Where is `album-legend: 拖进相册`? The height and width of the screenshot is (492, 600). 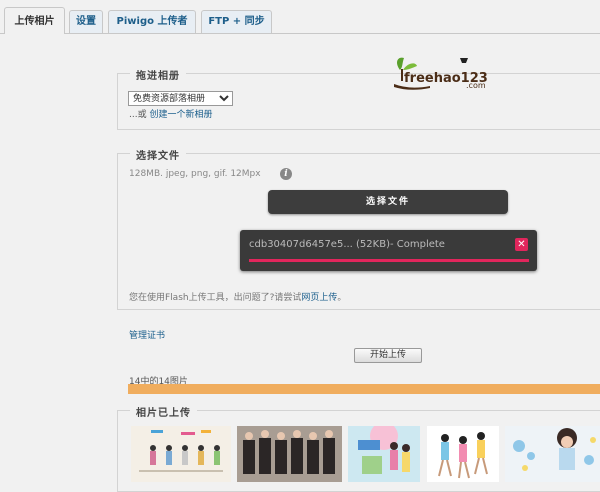
album-legend: 拖进相册 is located at coordinates (158, 74).